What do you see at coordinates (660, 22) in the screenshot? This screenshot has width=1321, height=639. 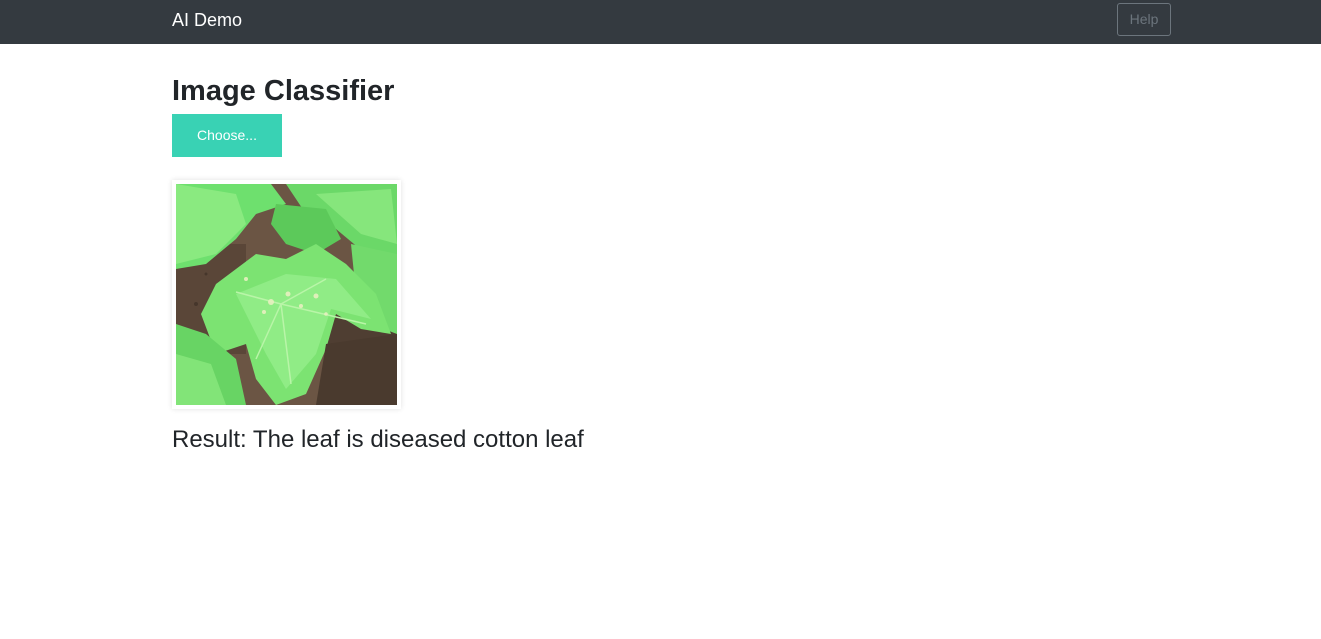 I see `top-navbar: AI Demo Help` at bounding box center [660, 22].